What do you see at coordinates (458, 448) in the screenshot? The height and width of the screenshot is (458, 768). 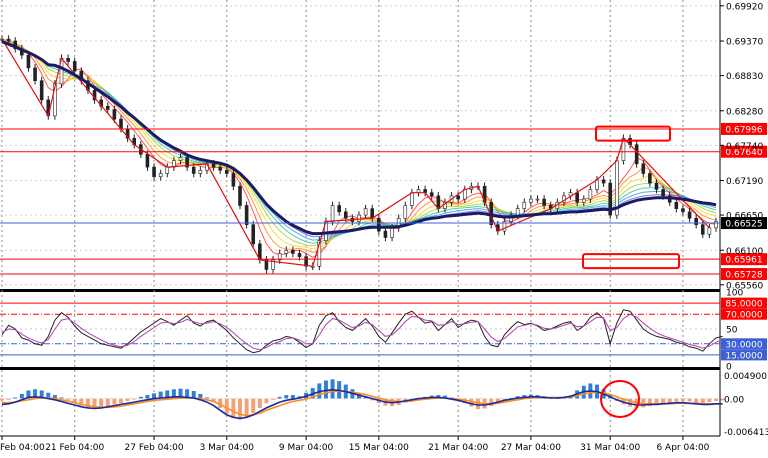 I see `time-tick-label: 21 Mar 04:00` at bounding box center [458, 448].